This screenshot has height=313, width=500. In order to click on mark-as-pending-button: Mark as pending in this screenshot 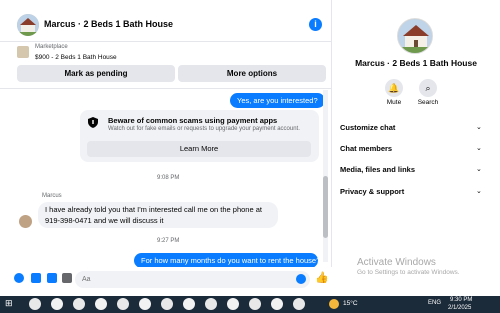, I will do `click(96, 73)`.